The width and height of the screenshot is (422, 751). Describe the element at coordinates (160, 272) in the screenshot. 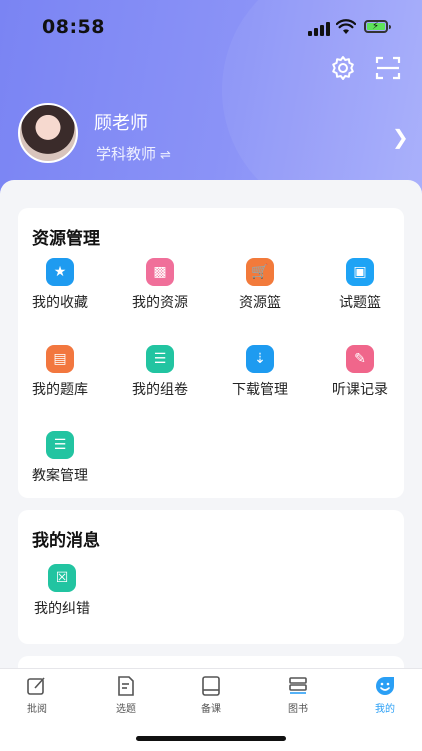

I see `folder-icon: ▩` at that location.